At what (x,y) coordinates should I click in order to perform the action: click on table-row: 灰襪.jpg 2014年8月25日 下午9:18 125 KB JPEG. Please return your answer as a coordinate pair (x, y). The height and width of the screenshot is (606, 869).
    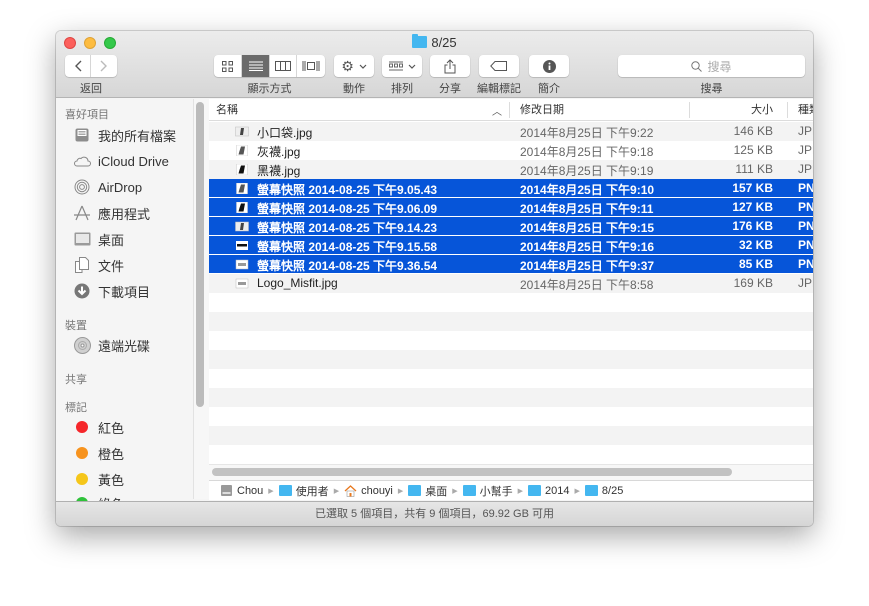
    Looking at the image, I should click on (511, 150).